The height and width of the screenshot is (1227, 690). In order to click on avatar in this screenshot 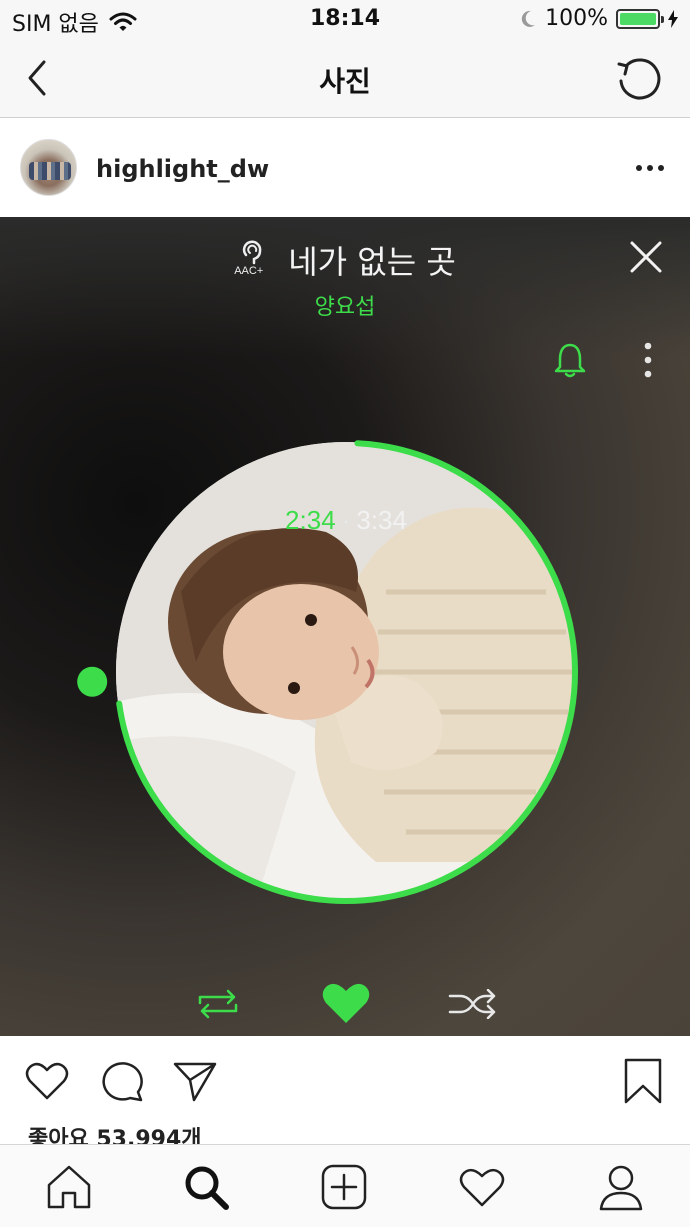, I will do `click(48, 167)`.